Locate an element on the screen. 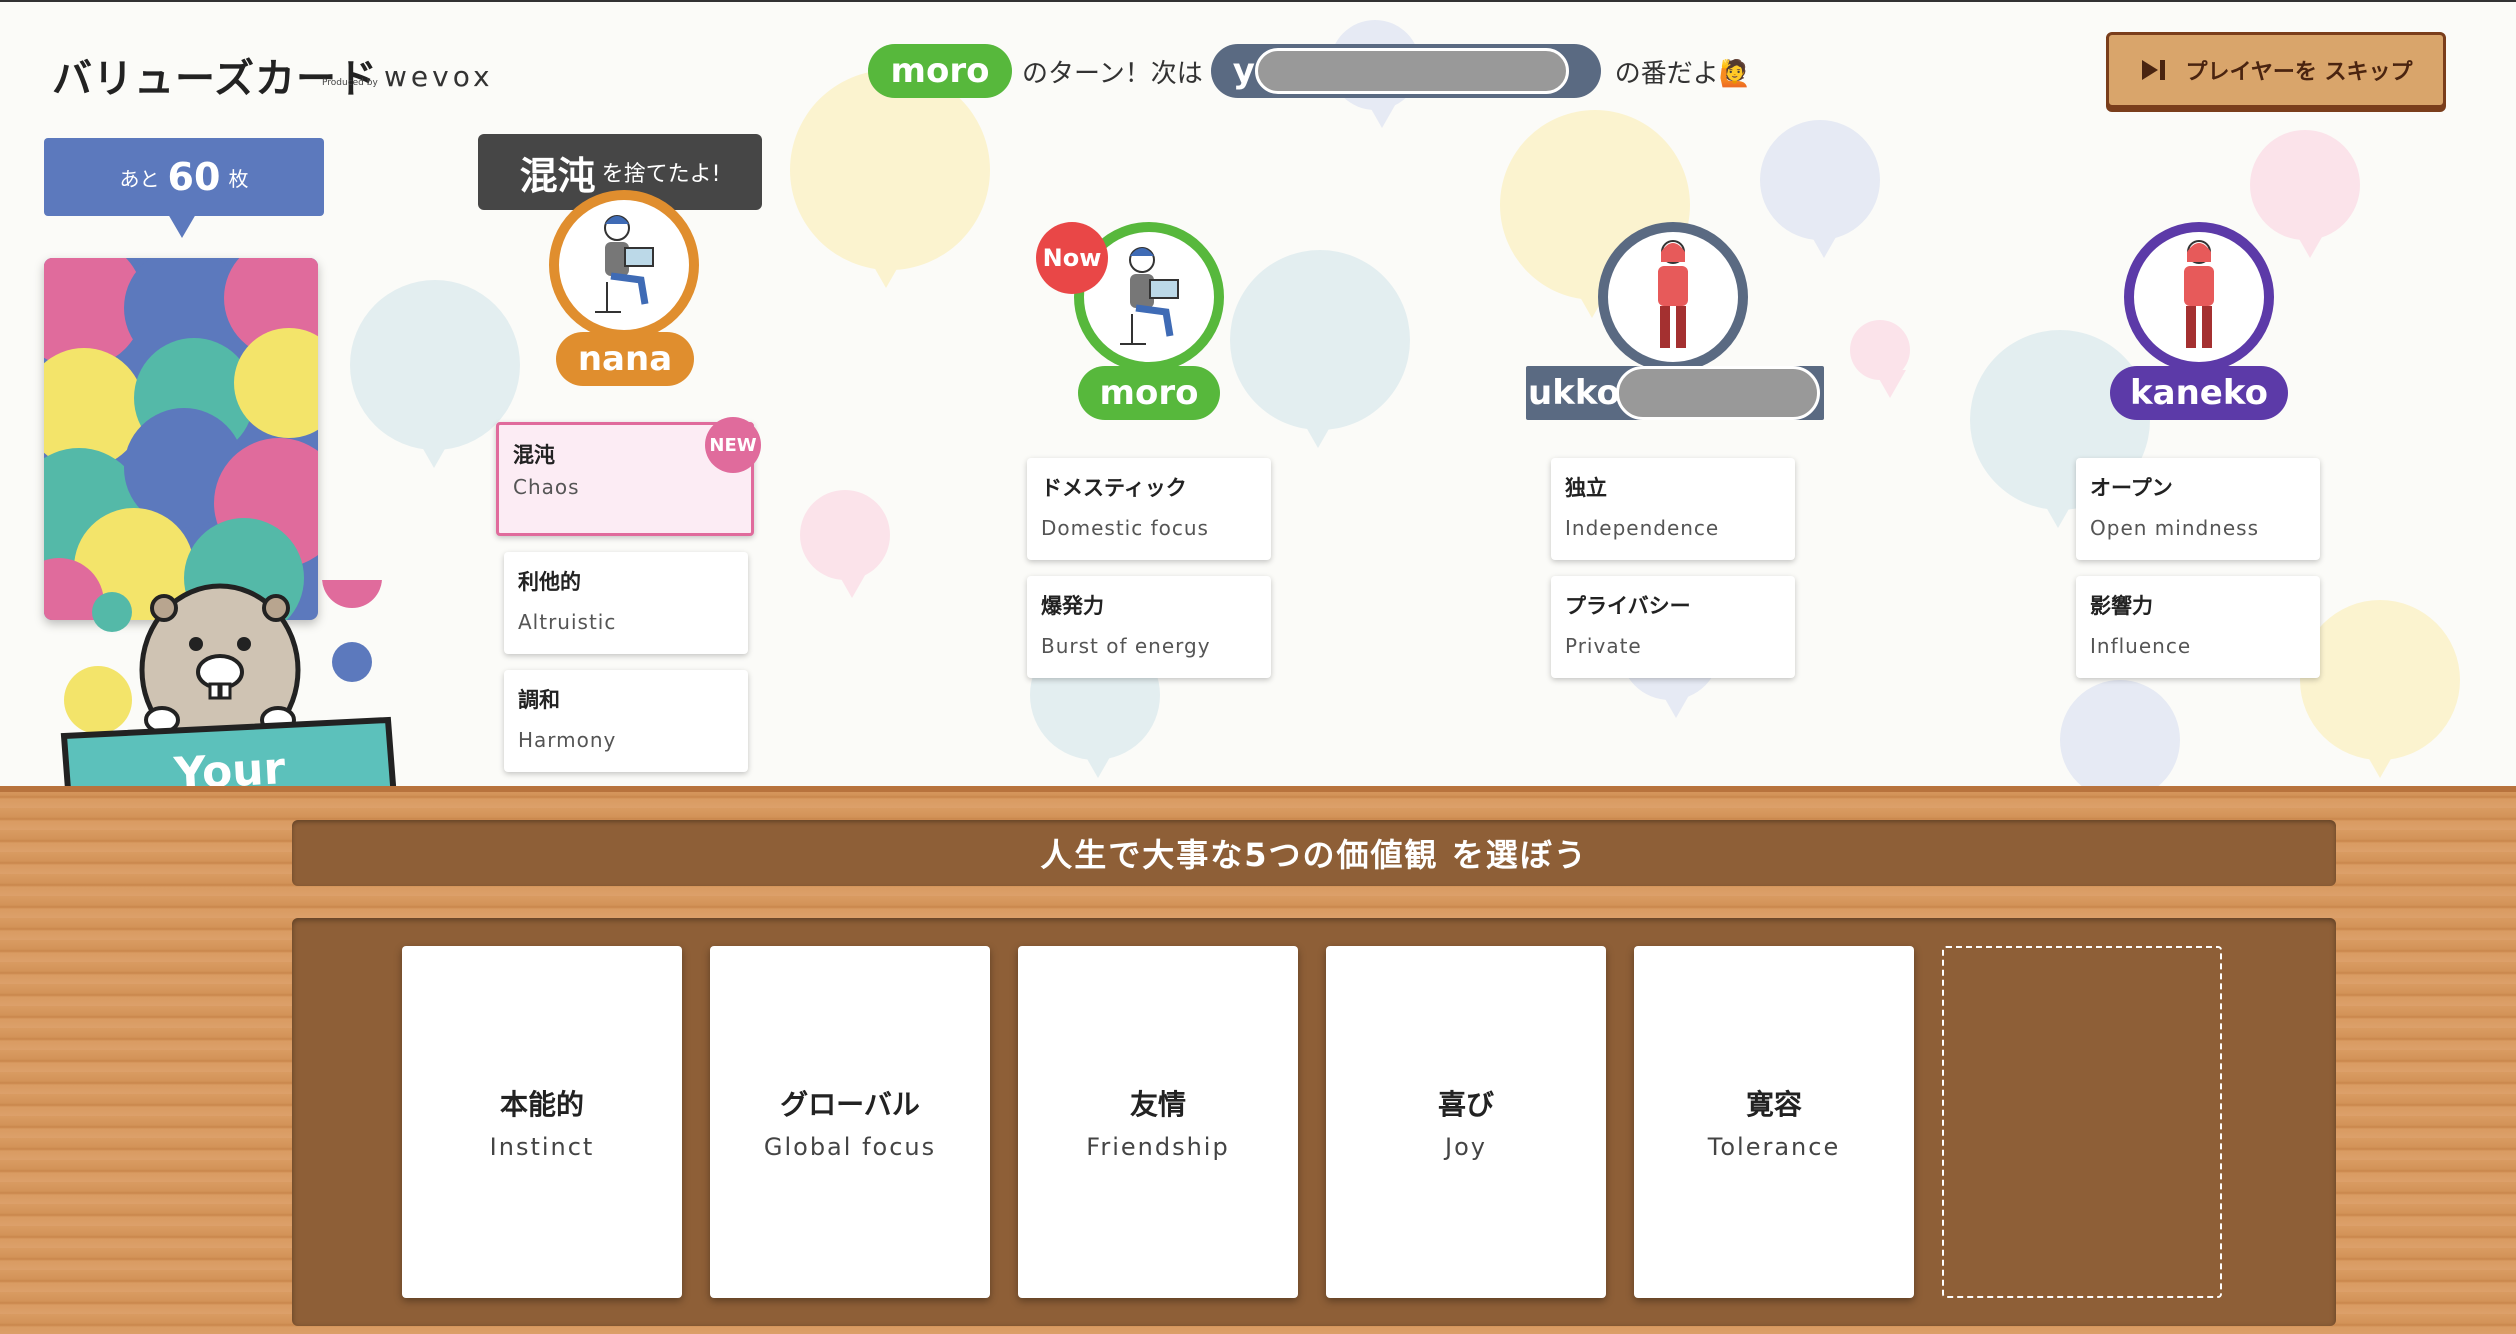 The height and width of the screenshot is (1334, 2516). app-logo: バリューズカード is located at coordinates (215, 79).